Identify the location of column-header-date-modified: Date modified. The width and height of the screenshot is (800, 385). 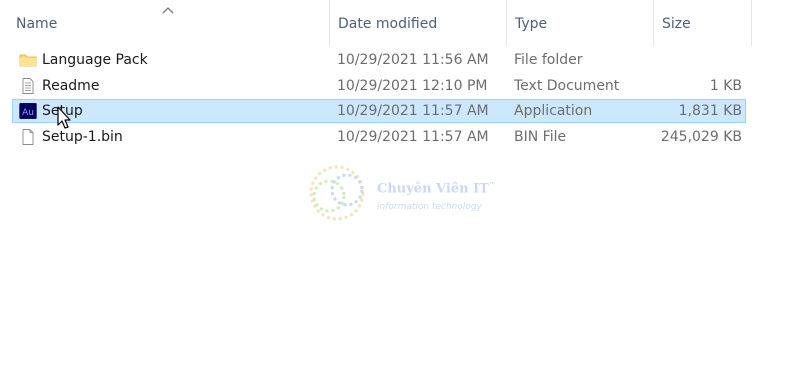
(417, 23).